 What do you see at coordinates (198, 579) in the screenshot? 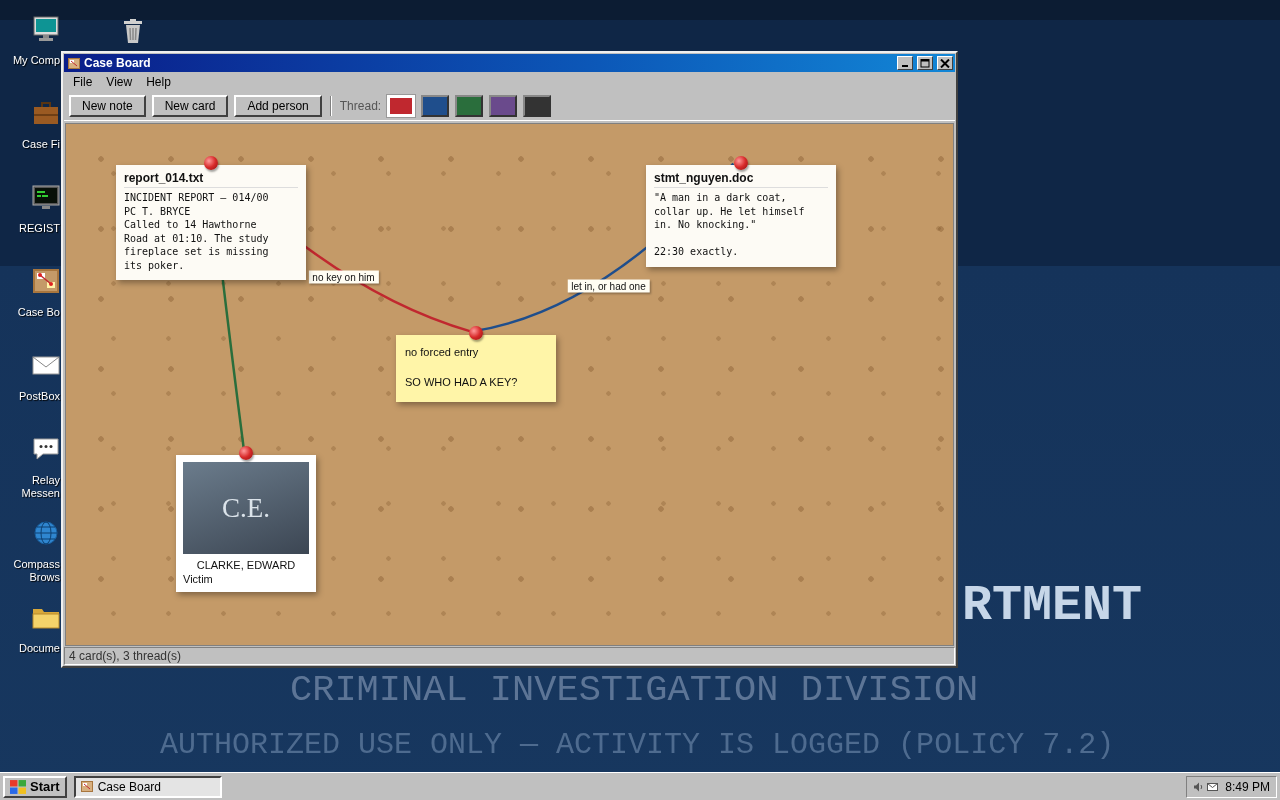
I see `person-role: Victim` at bounding box center [198, 579].